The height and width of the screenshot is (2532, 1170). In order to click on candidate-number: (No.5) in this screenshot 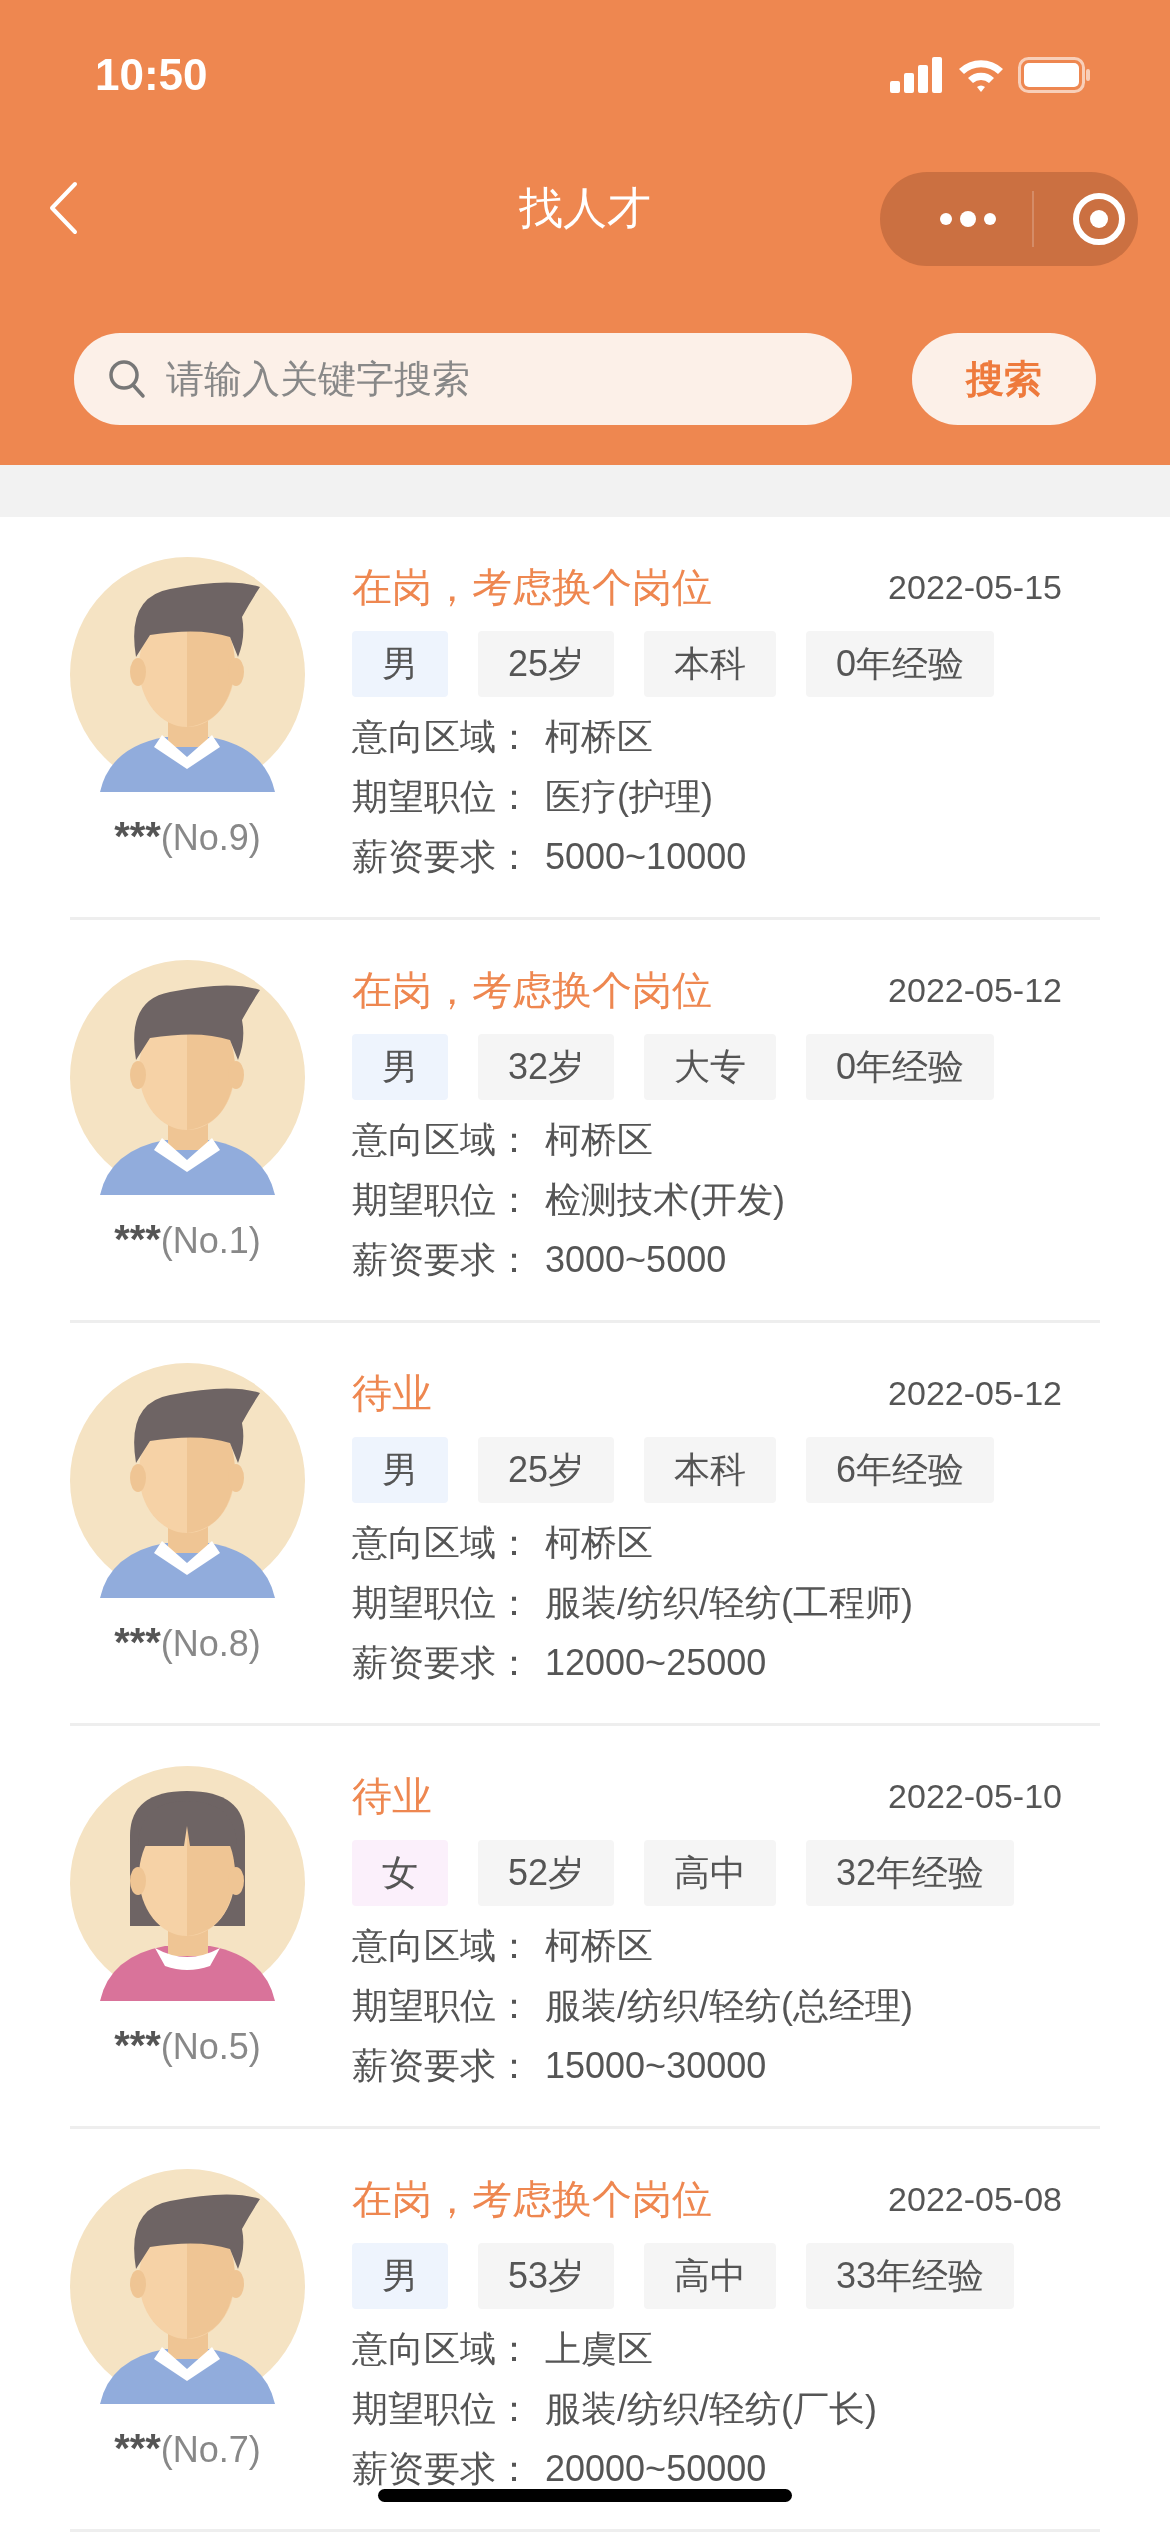, I will do `click(210, 2047)`.